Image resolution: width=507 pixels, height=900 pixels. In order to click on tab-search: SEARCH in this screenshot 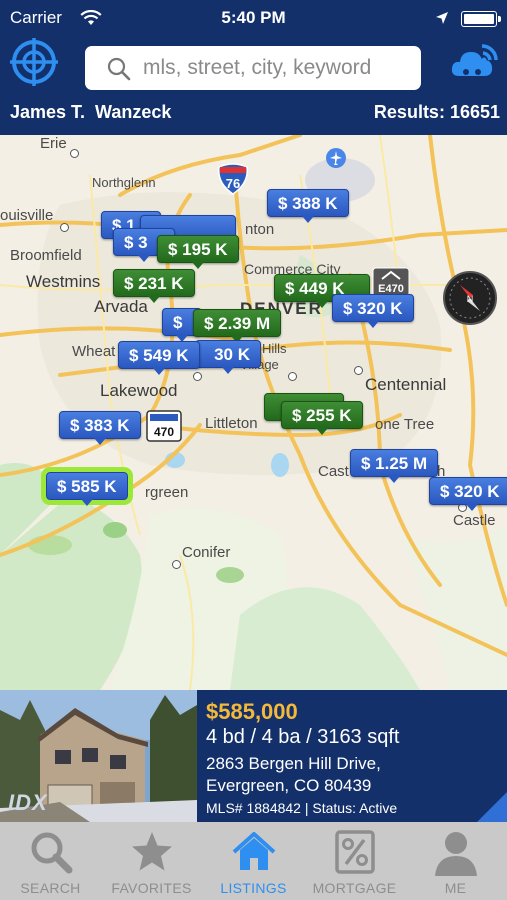, I will do `click(50, 861)`.